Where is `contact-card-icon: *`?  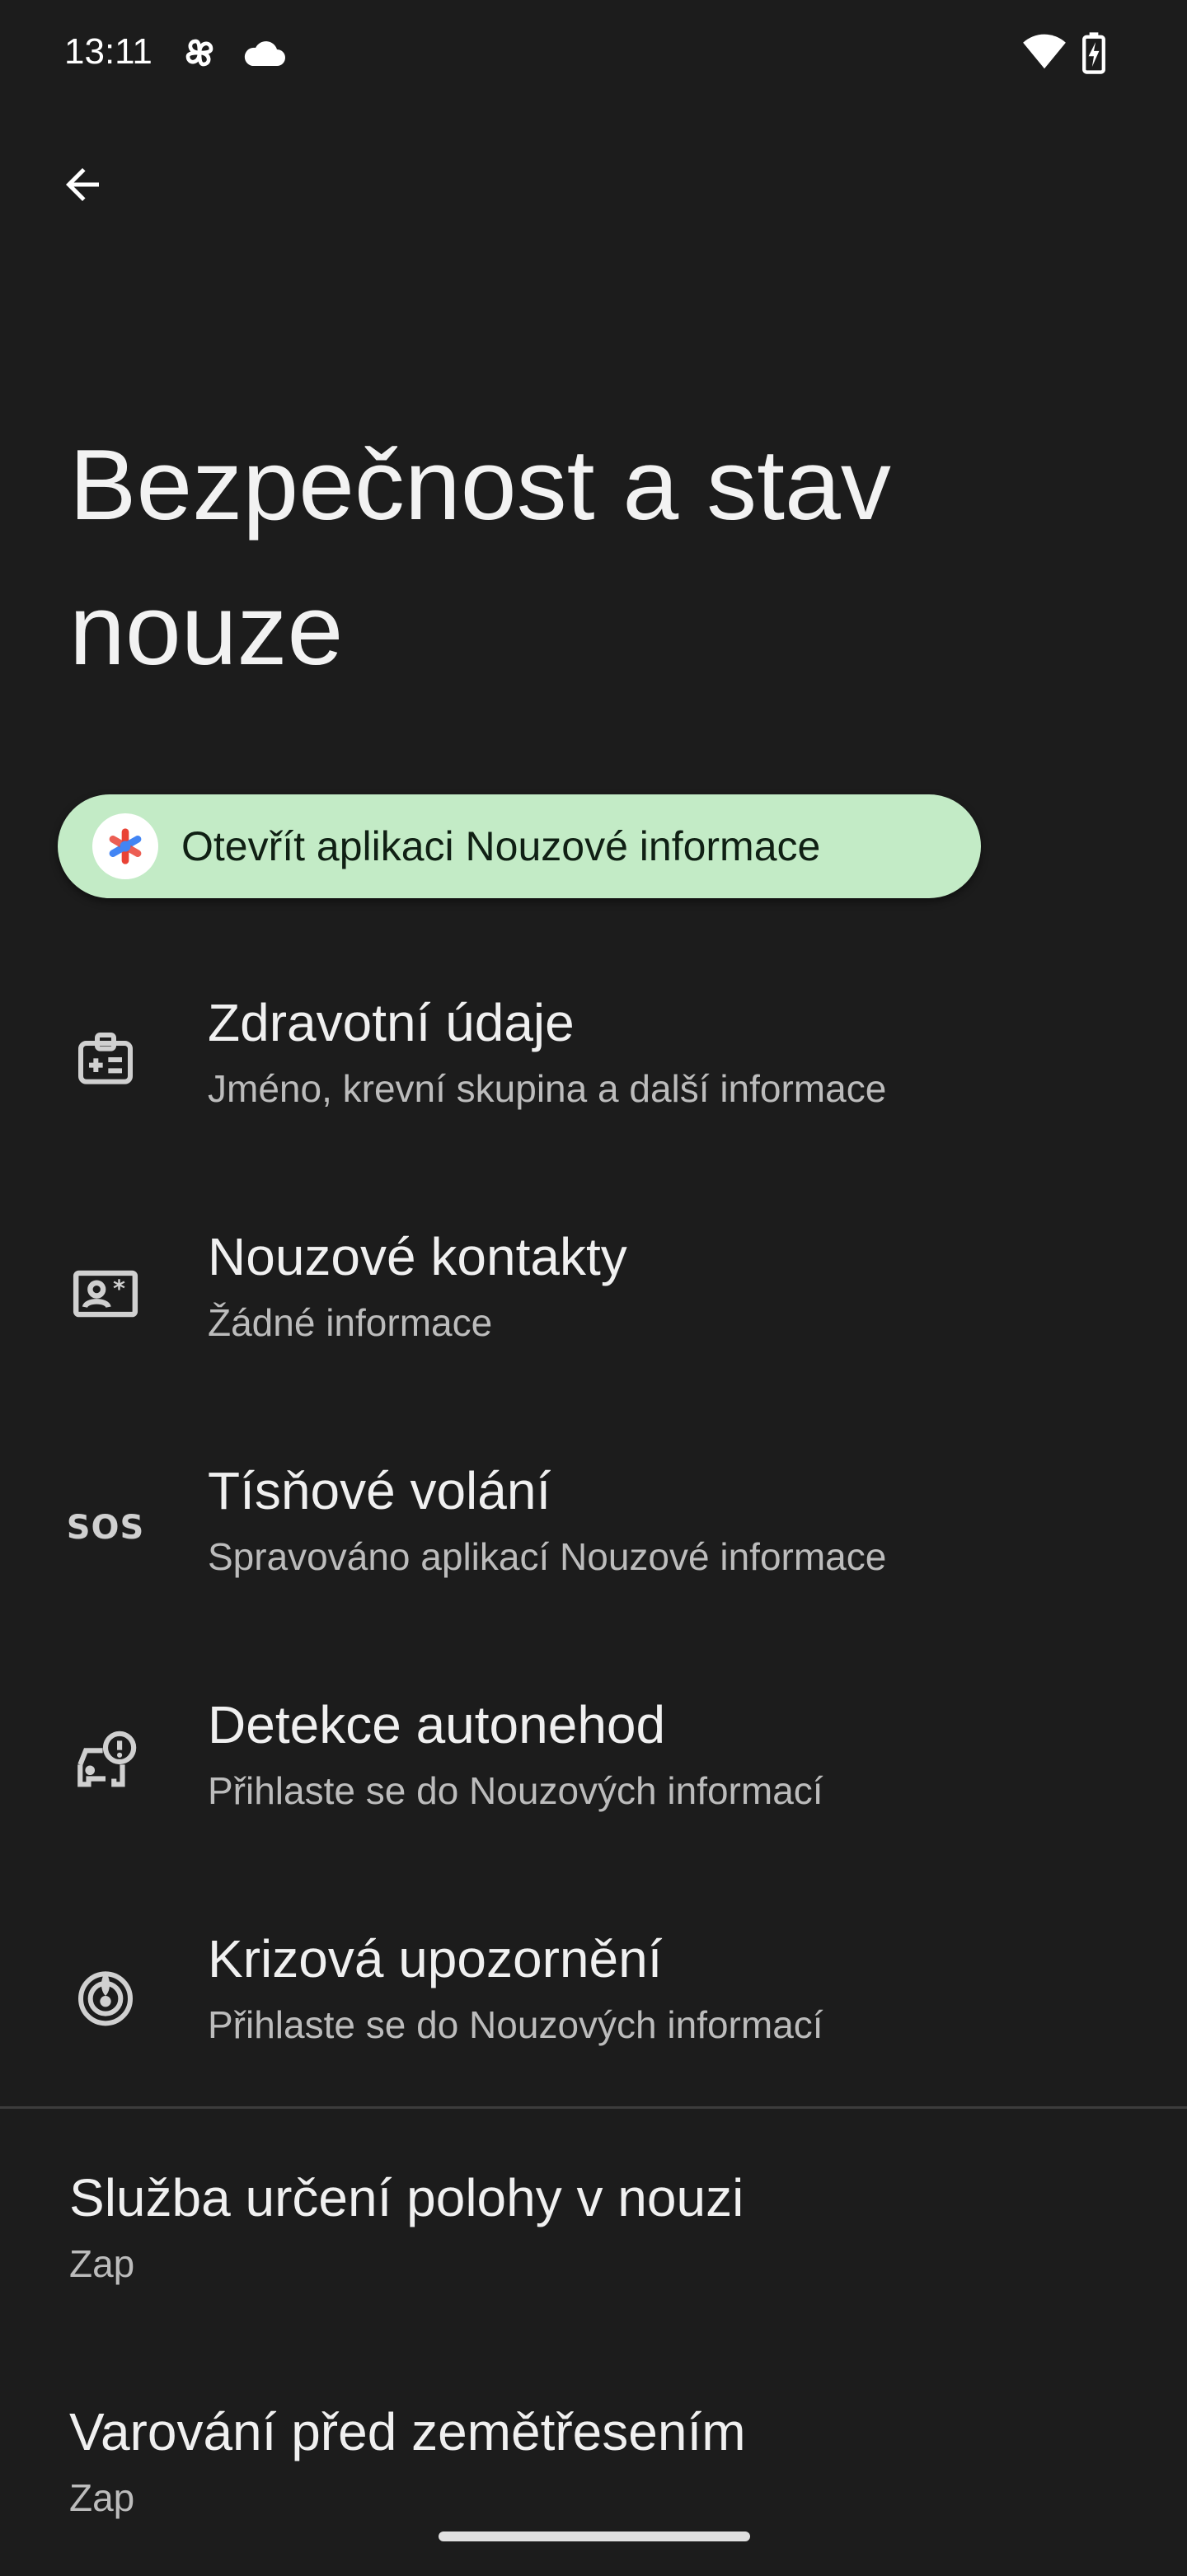
contact-card-icon: * is located at coordinates (105, 1293).